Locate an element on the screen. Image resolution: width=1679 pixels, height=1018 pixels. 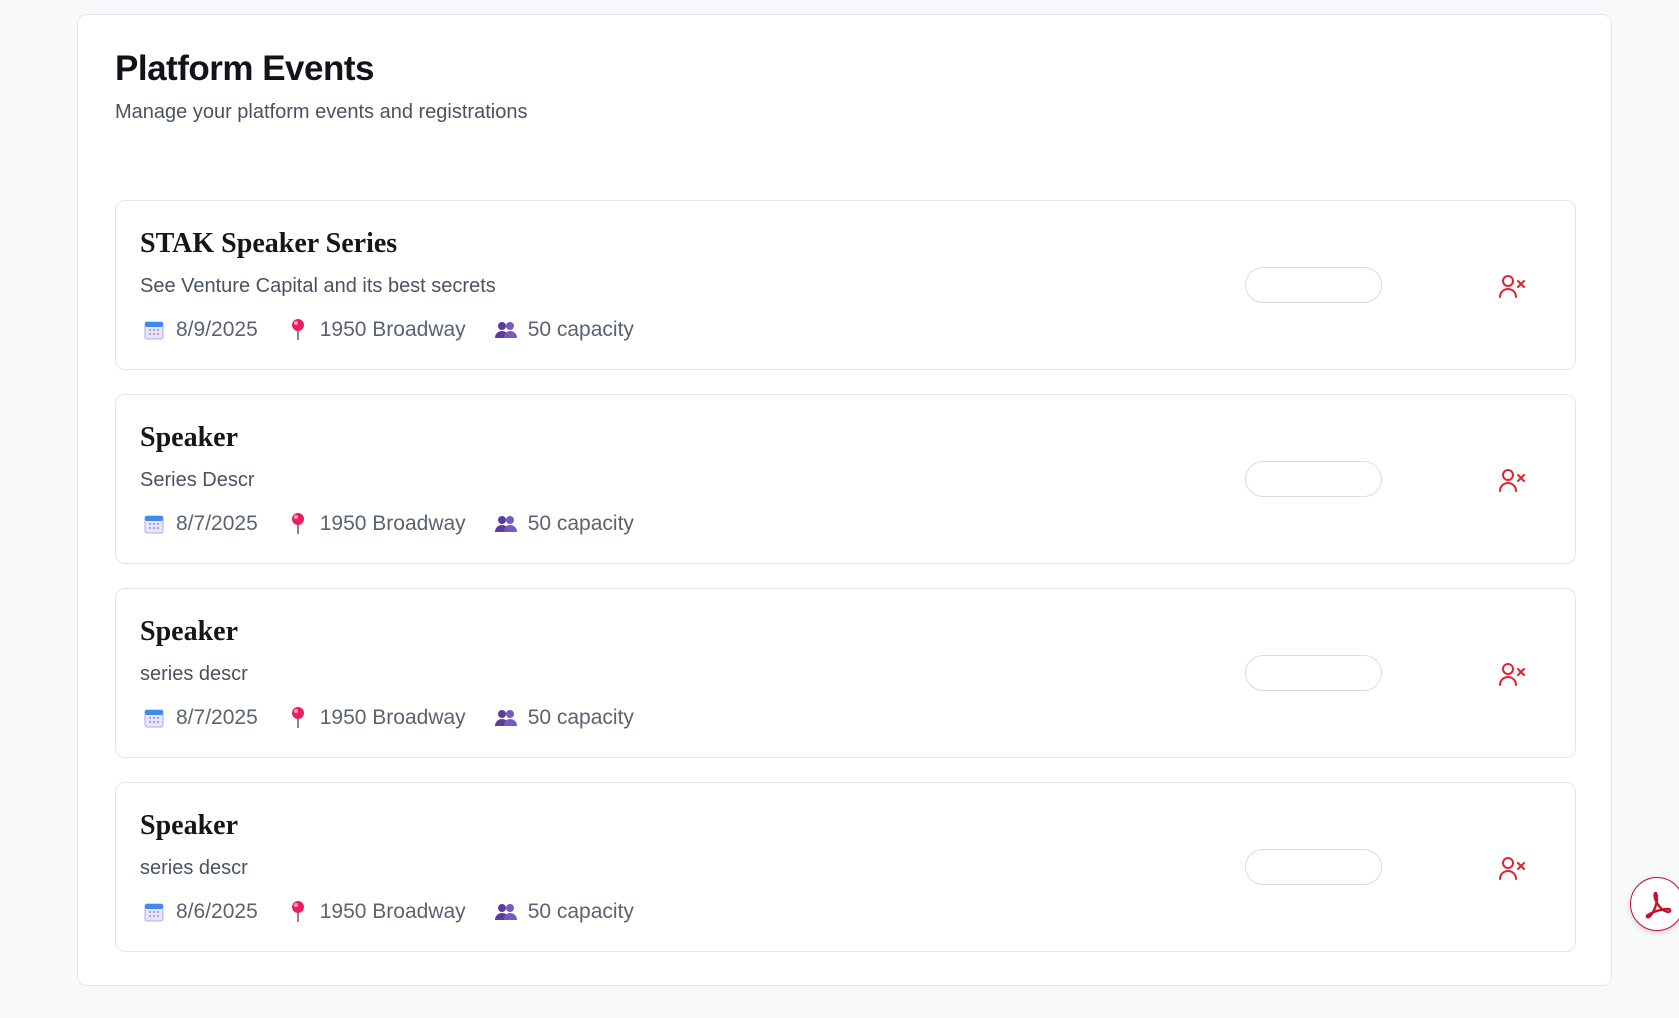
event-description: See Venture Capital and its best secrets is located at coordinates (318, 286).